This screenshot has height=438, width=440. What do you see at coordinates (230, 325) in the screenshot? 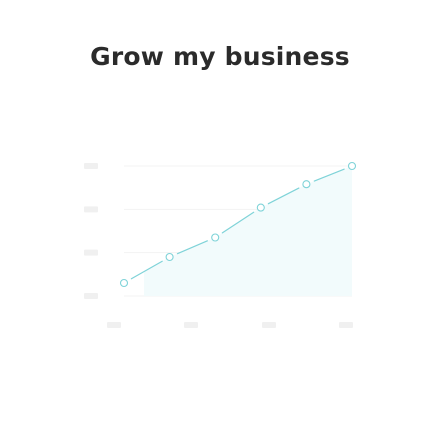
I see `x-axis-placeholders` at bounding box center [230, 325].